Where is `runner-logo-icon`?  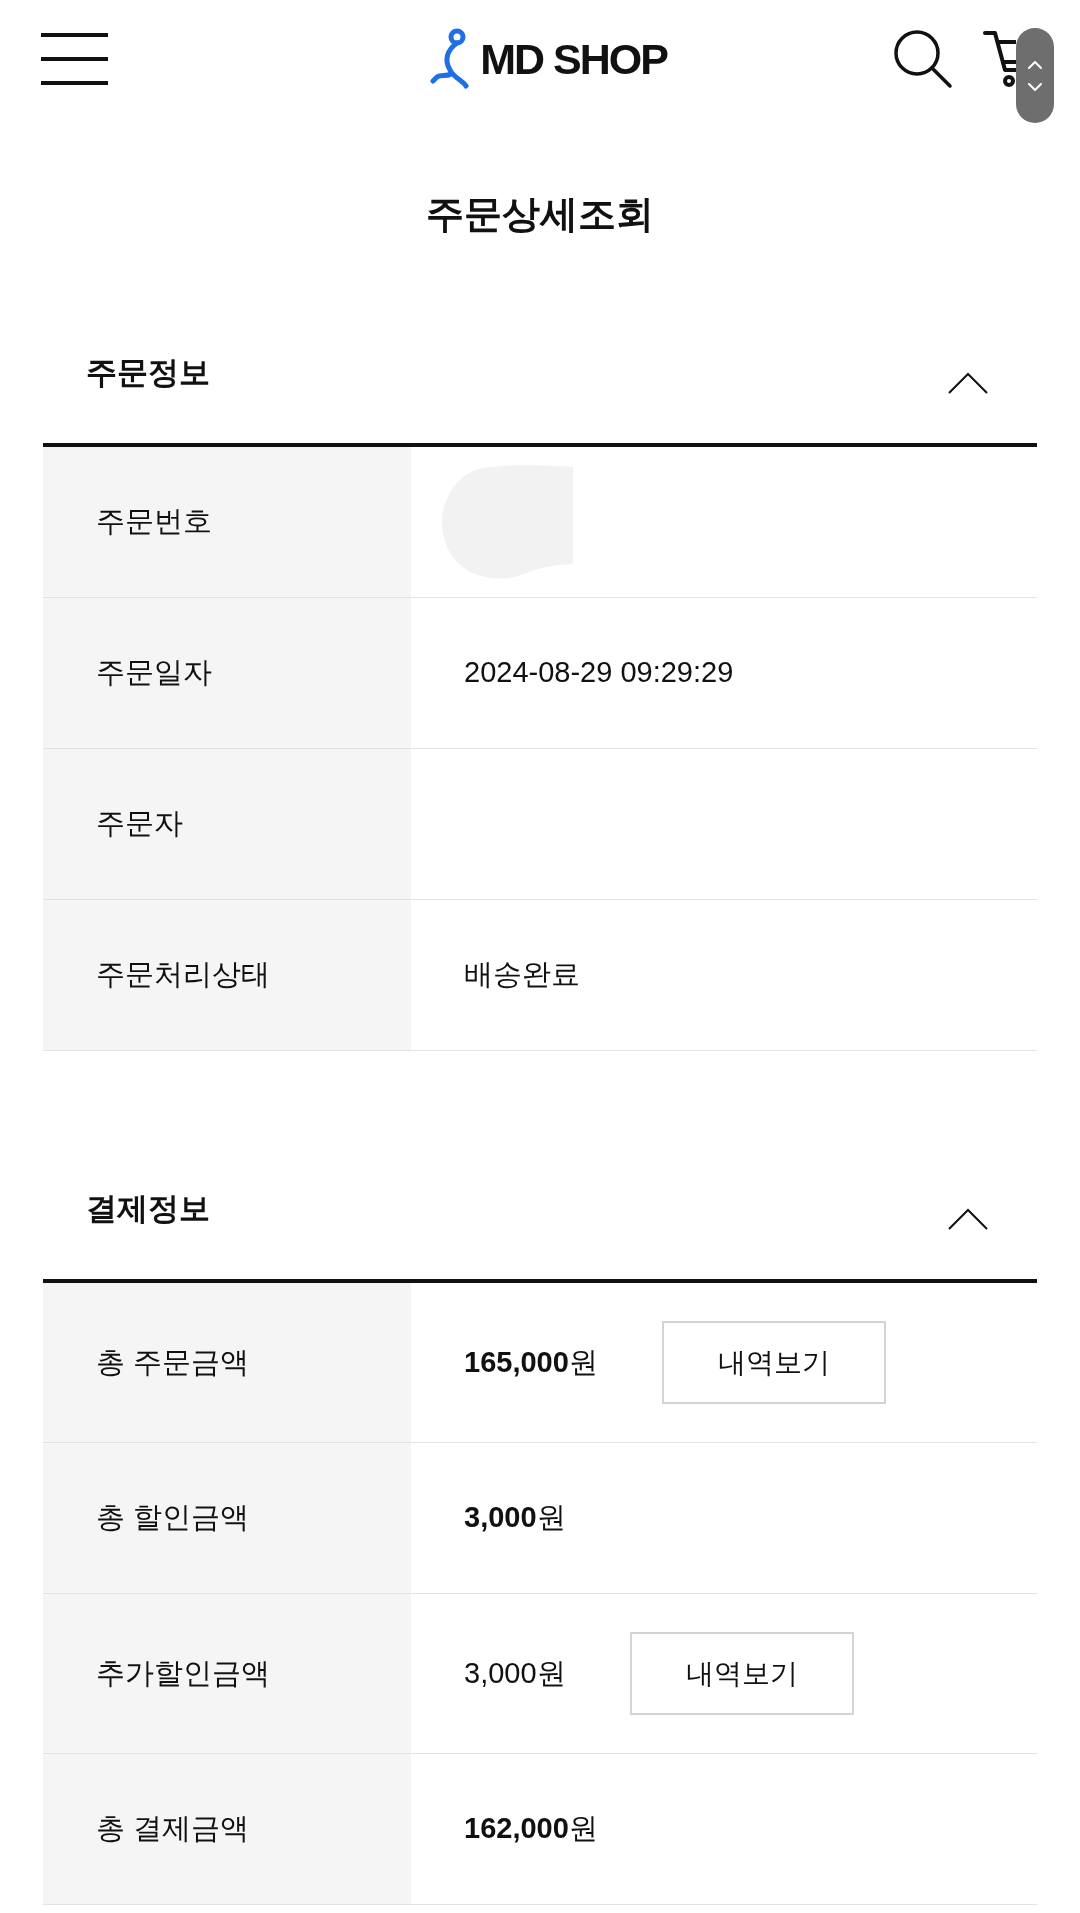 runner-logo-icon is located at coordinates (450, 59).